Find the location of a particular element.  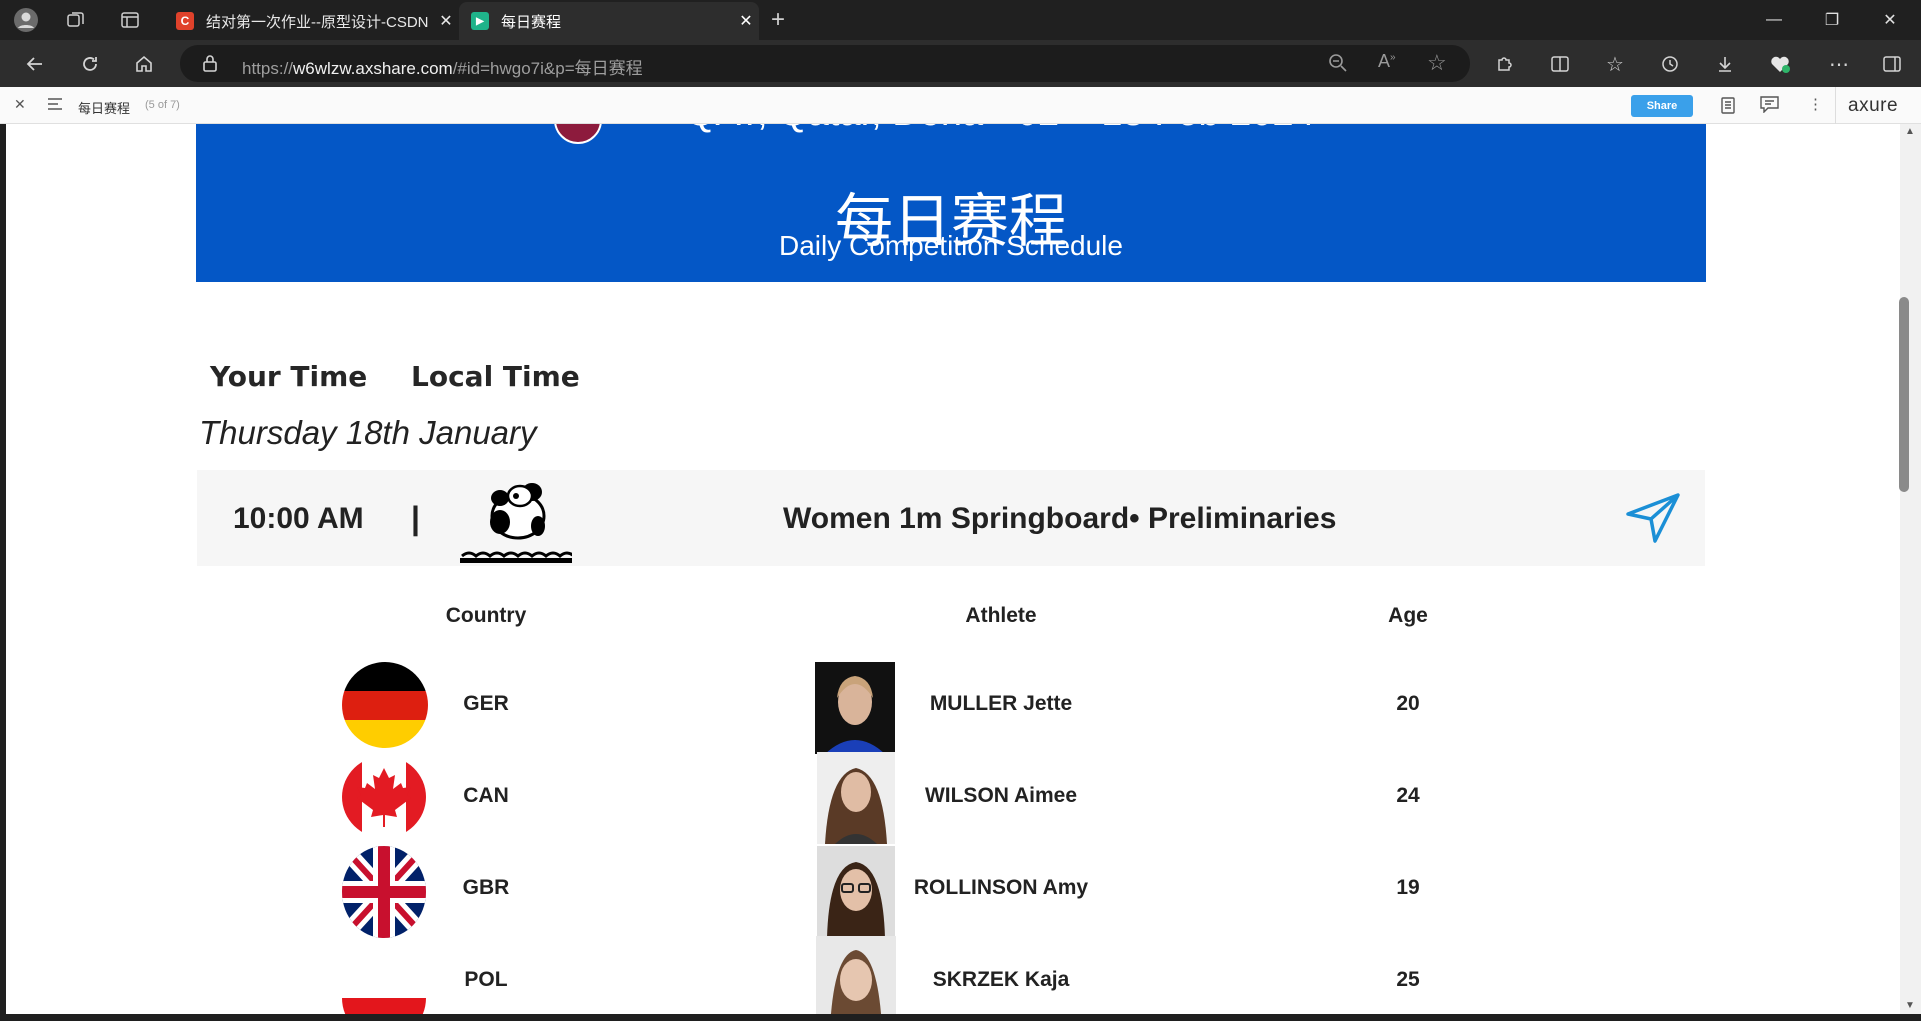

history-icon is located at coordinates (1670, 64).